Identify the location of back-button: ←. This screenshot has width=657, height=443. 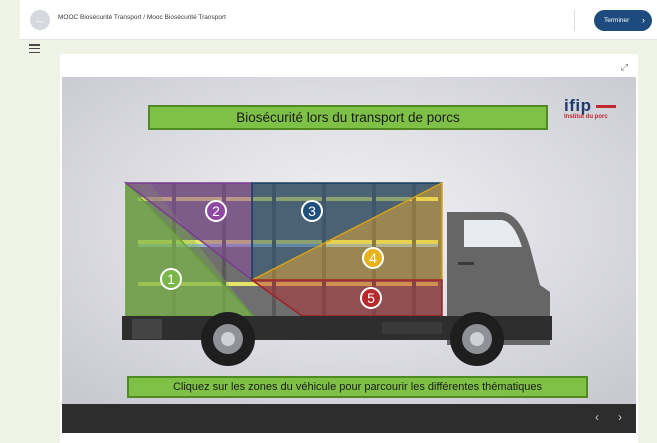
(40, 20).